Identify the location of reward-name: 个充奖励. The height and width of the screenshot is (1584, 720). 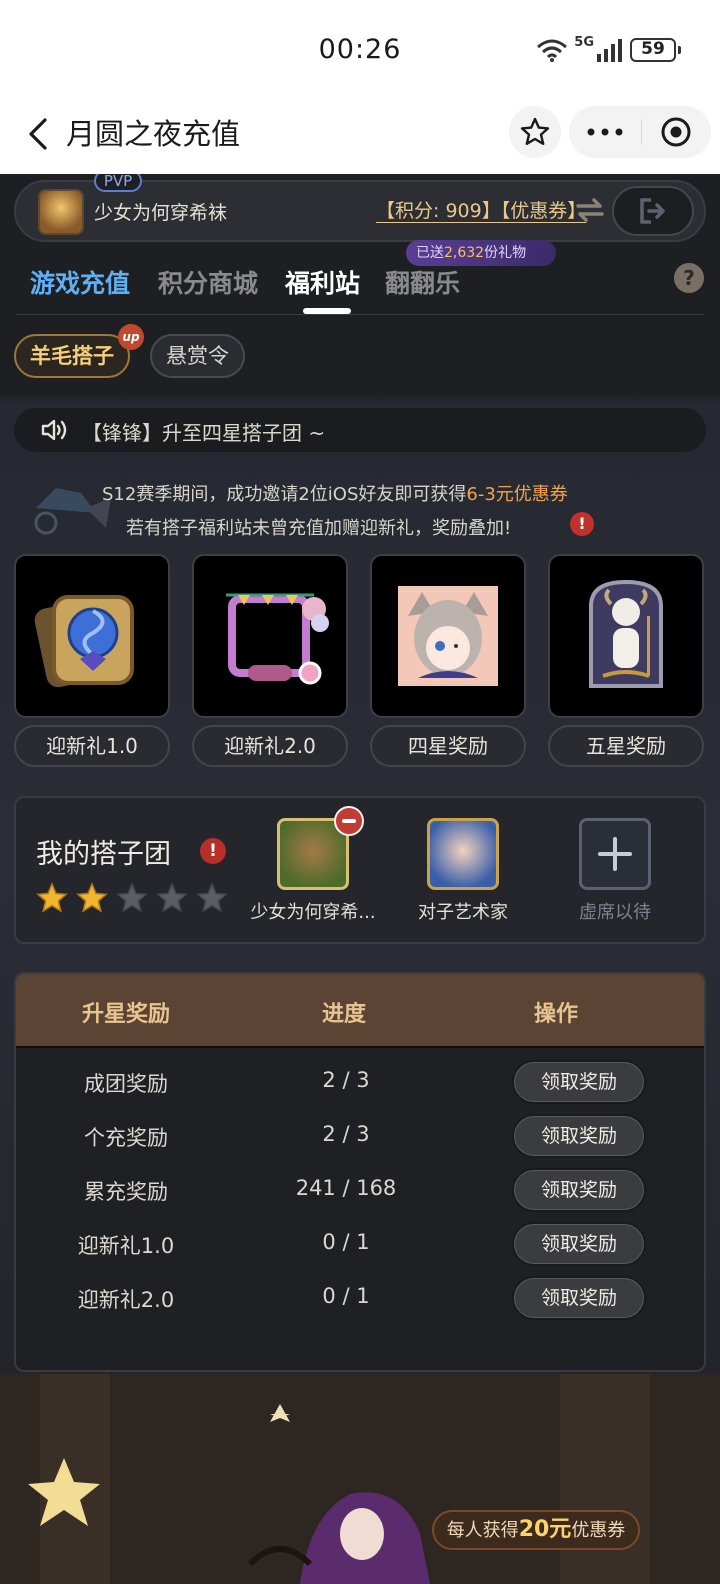
(126, 1138).